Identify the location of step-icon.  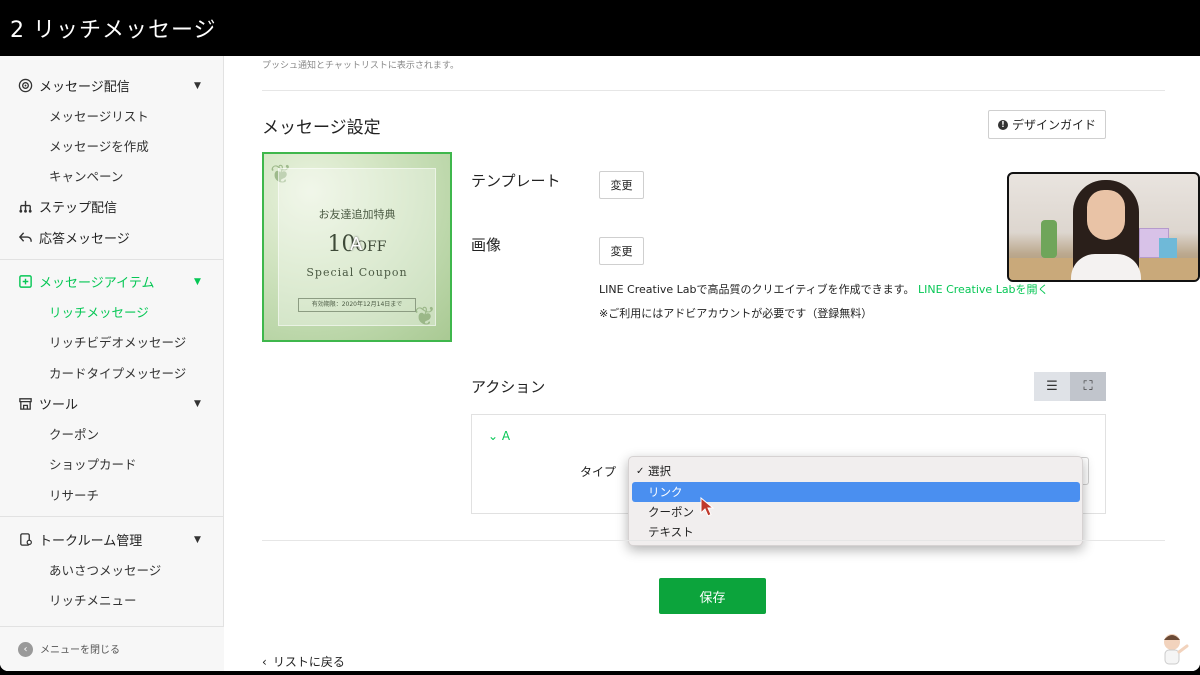
(25, 206).